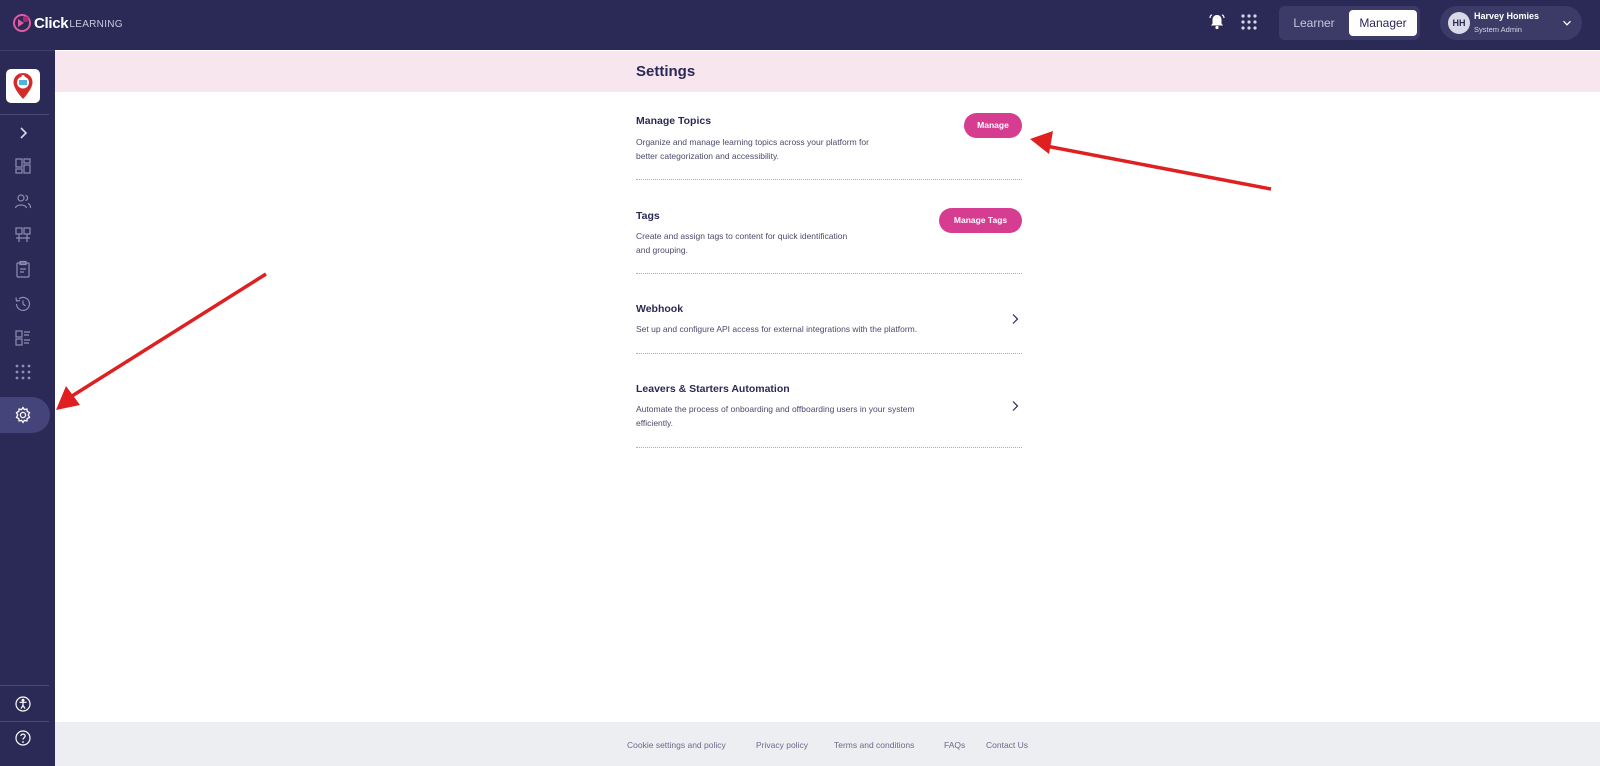 Image resolution: width=1600 pixels, height=766 pixels. What do you see at coordinates (1217, 22) in the screenshot?
I see `bell-icon` at bounding box center [1217, 22].